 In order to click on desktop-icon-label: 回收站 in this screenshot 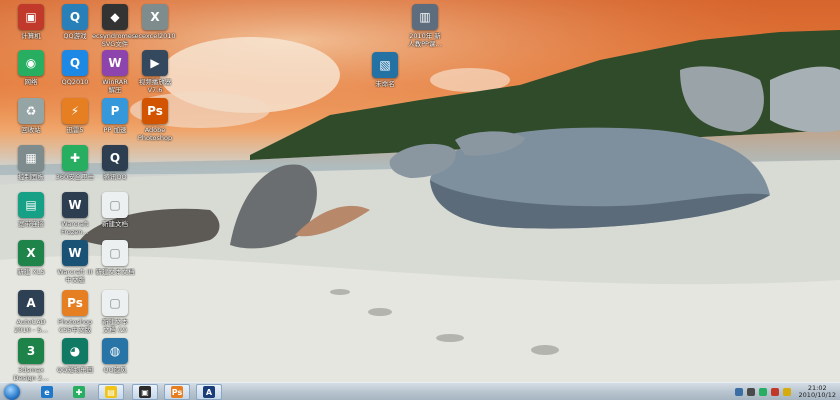, I will do `click(31, 130)`.